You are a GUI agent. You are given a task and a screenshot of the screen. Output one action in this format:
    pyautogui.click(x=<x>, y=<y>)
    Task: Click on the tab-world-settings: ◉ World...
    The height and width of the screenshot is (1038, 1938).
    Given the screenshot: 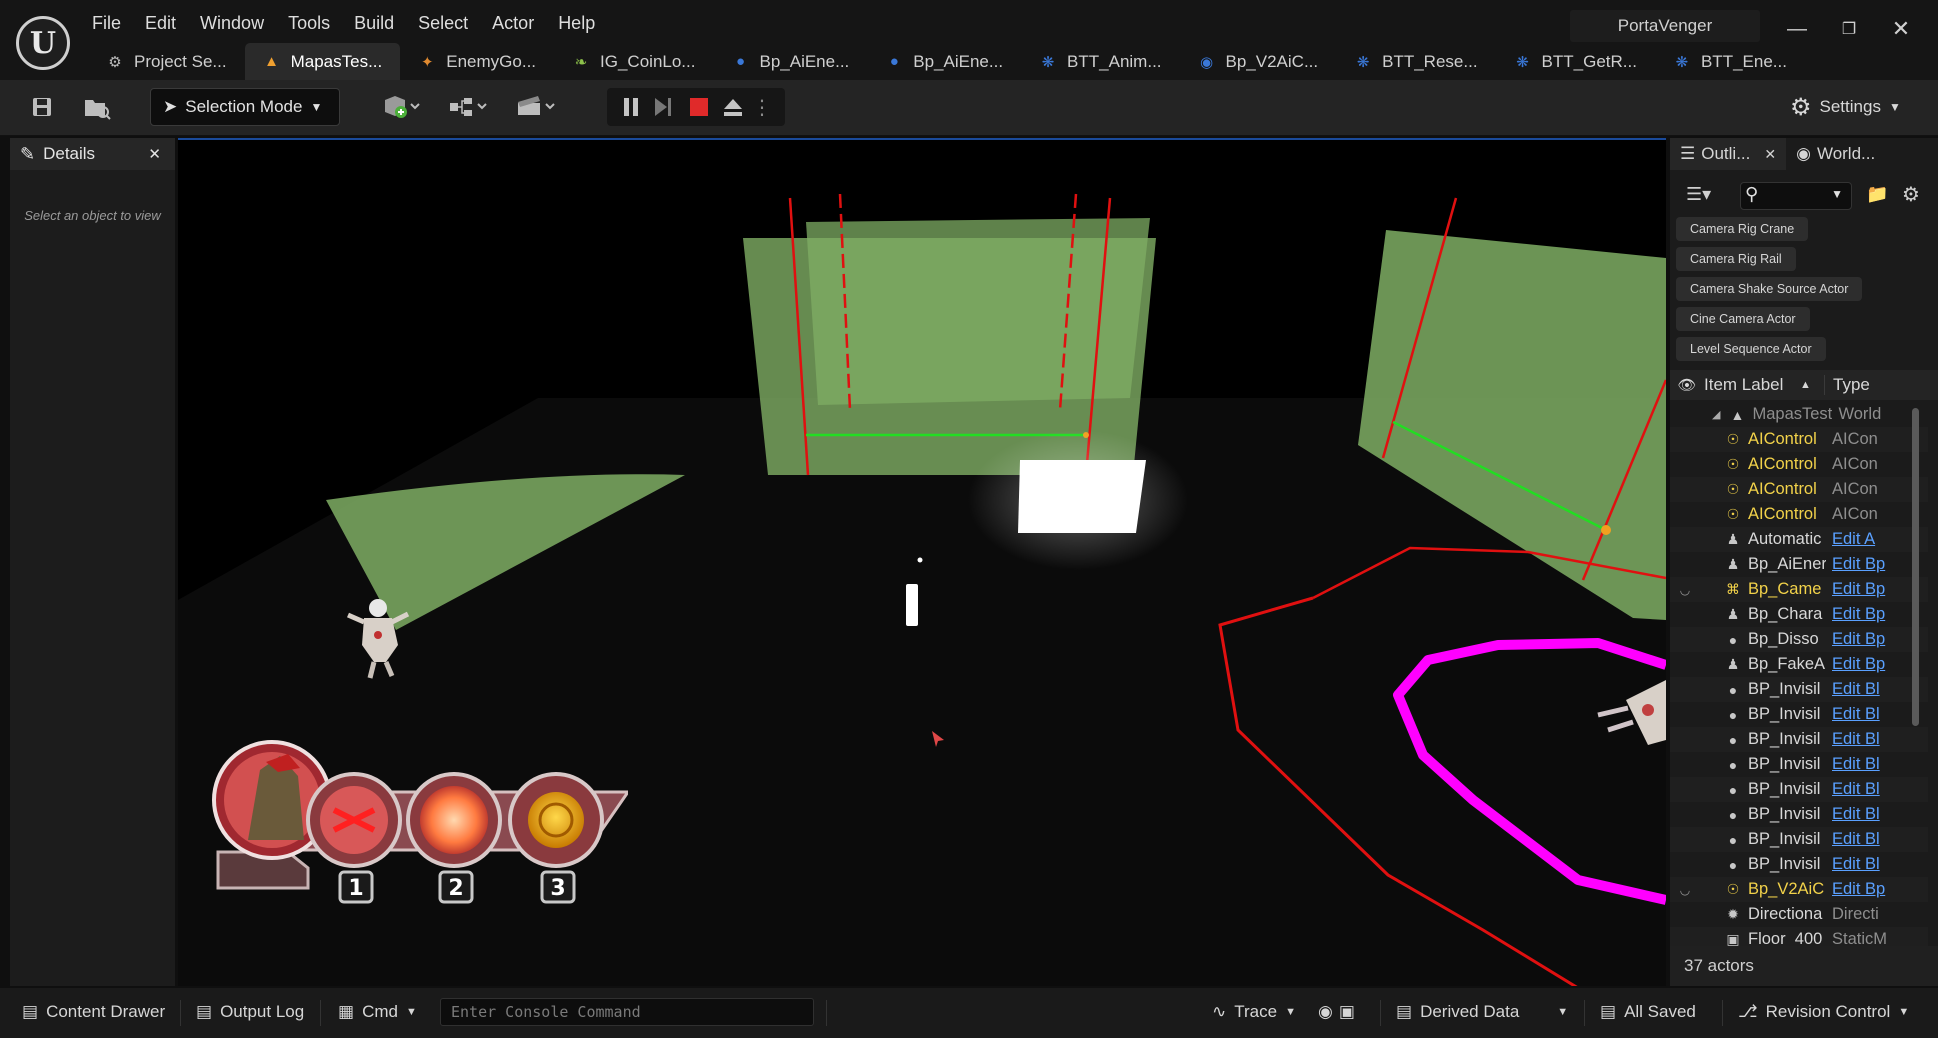 What is the action you would take?
    pyautogui.click(x=1835, y=154)
    